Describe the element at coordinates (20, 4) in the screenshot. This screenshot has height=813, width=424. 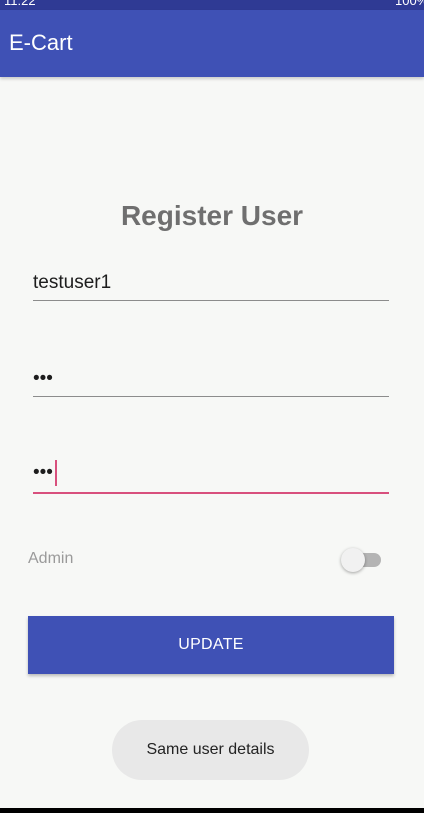
I see `status-time: 11:22` at that location.